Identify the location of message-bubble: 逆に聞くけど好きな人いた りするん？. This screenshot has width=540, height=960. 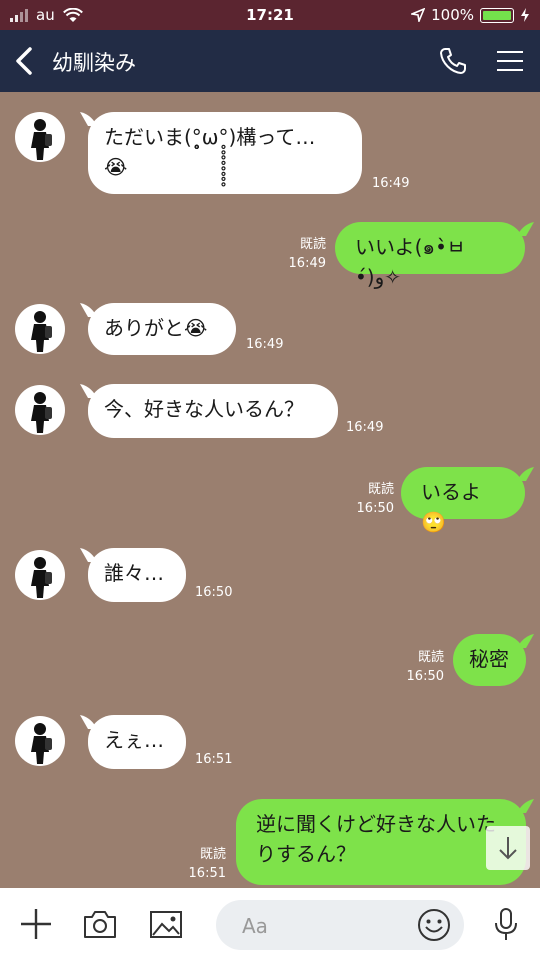
(381, 842).